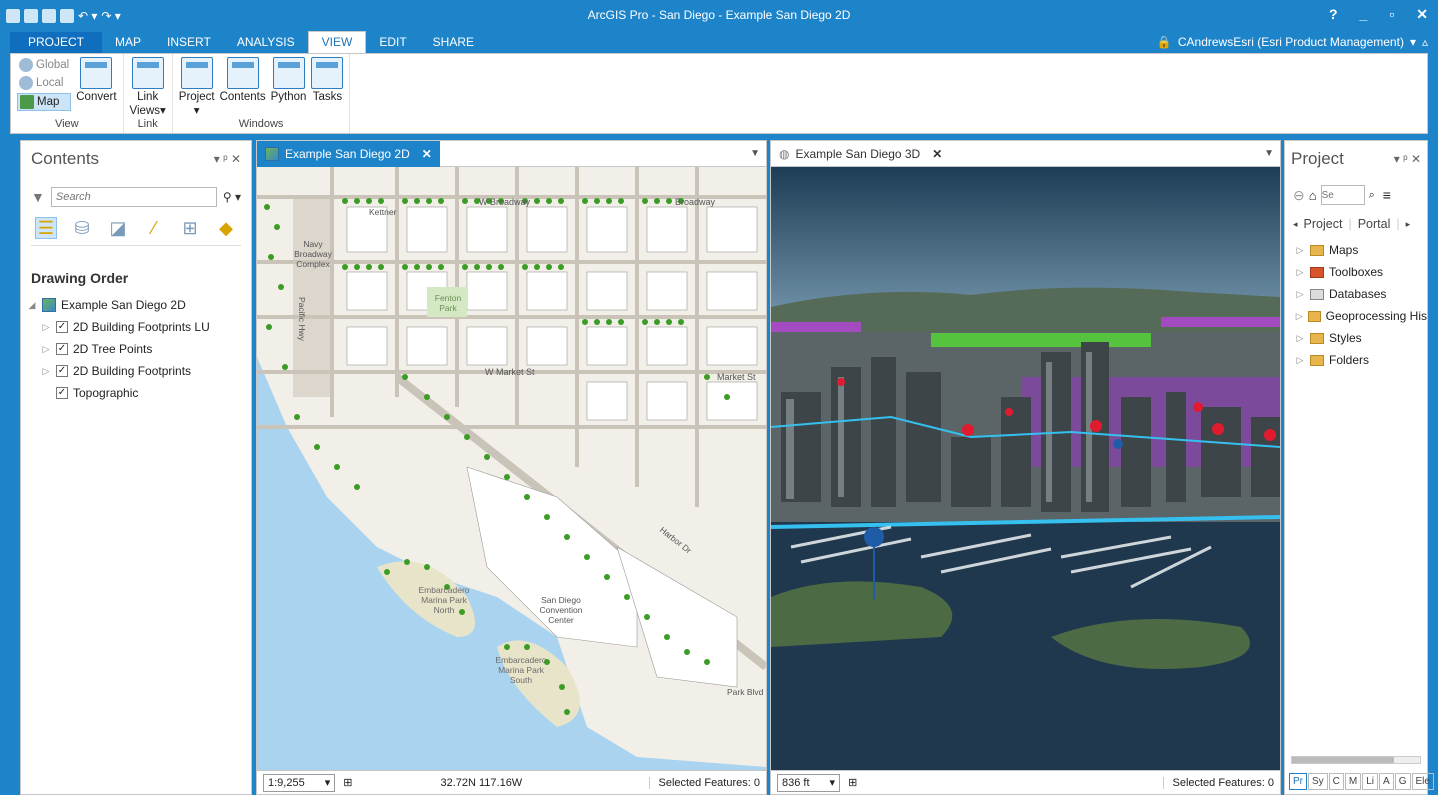 The image size is (1438, 795). I want to click on collapse-arrow-icon: ◢, so click(32, 305).